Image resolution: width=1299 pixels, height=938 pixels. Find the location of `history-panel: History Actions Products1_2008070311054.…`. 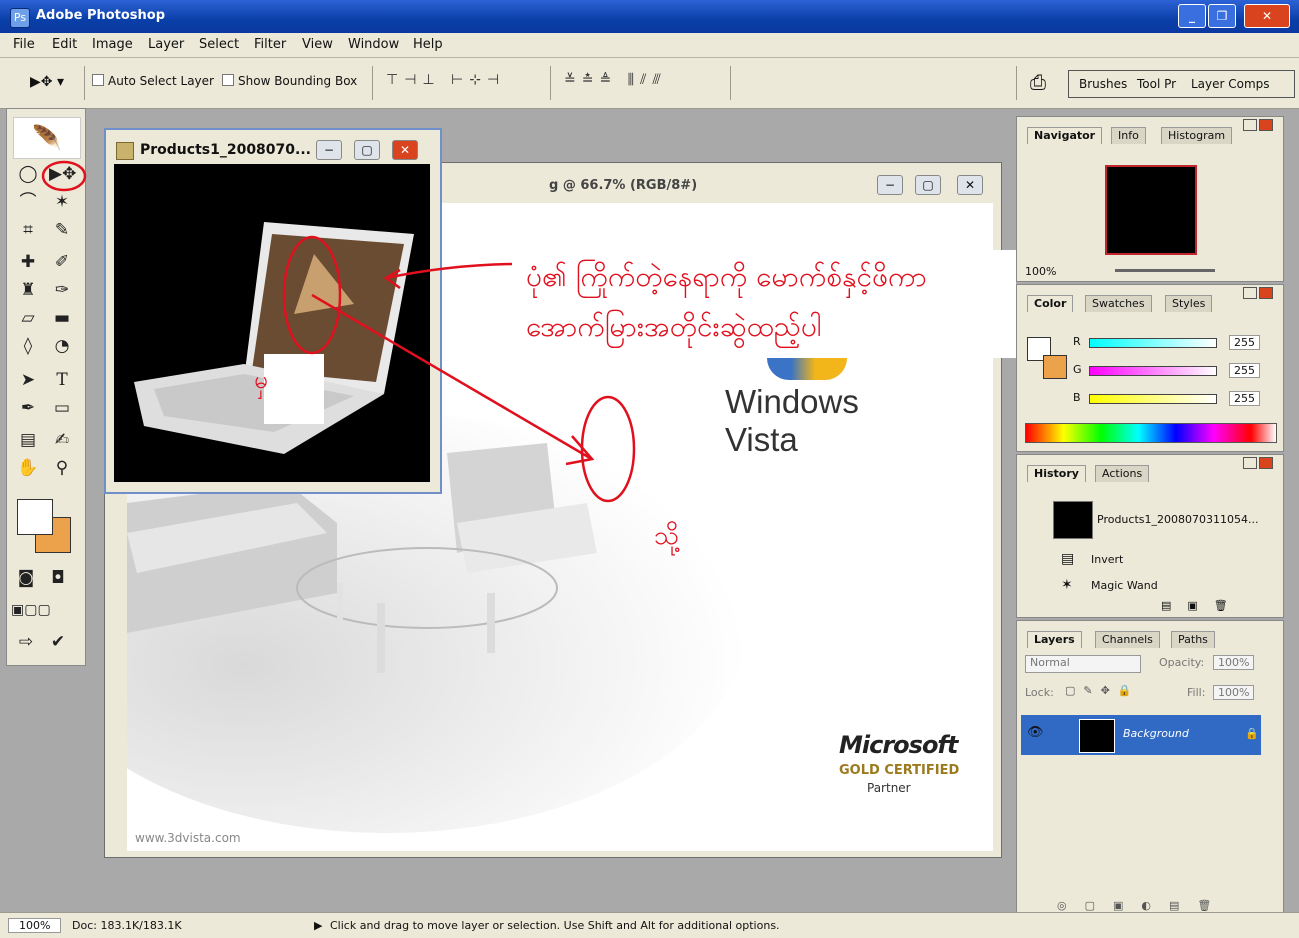

history-panel: History Actions Products1_2008070311054.… is located at coordinates (1150, 536).